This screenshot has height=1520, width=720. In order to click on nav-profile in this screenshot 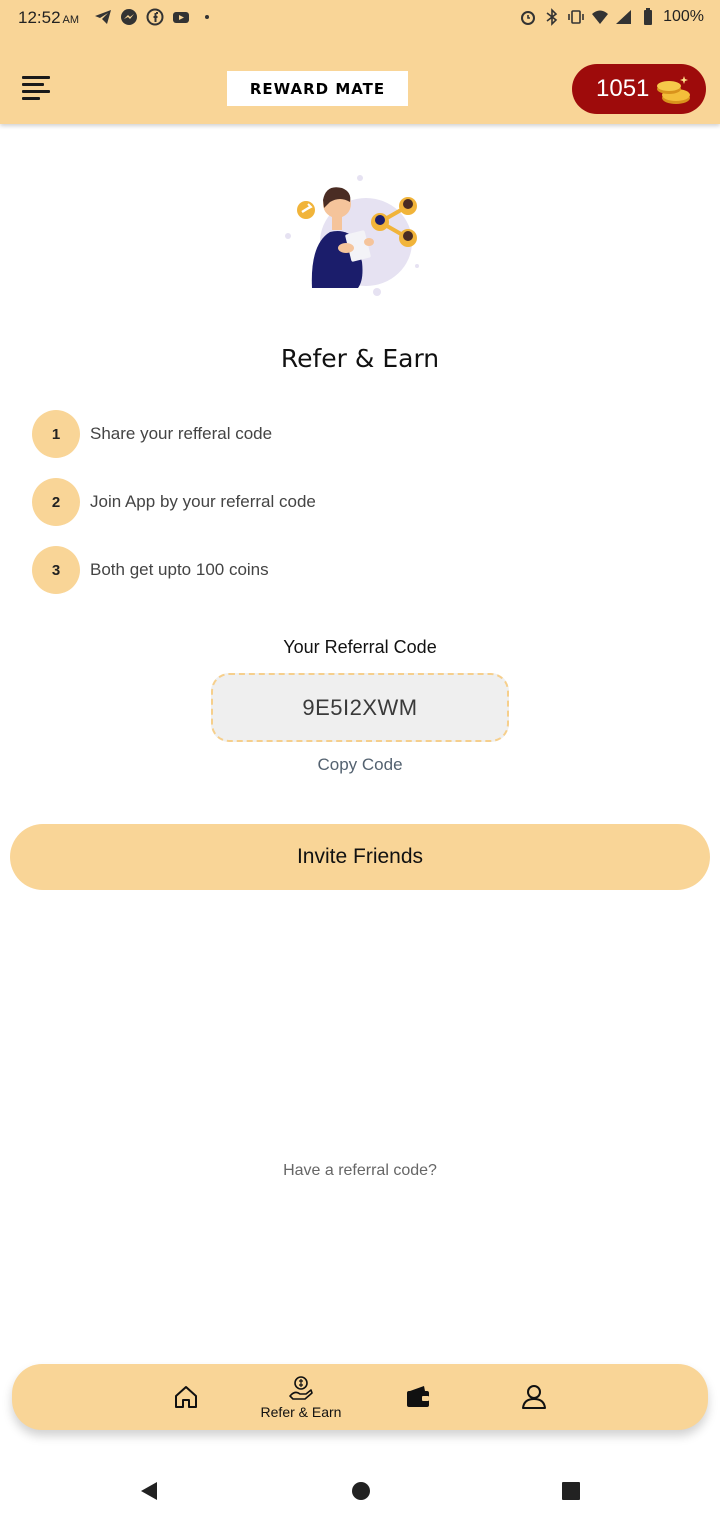, I will do `click(534, 1397)`.